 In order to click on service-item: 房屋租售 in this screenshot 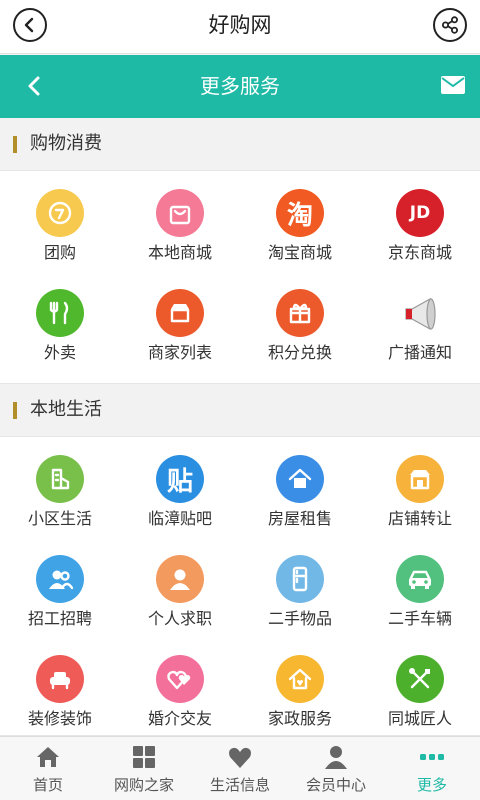, I will do `click(300, 487)`.